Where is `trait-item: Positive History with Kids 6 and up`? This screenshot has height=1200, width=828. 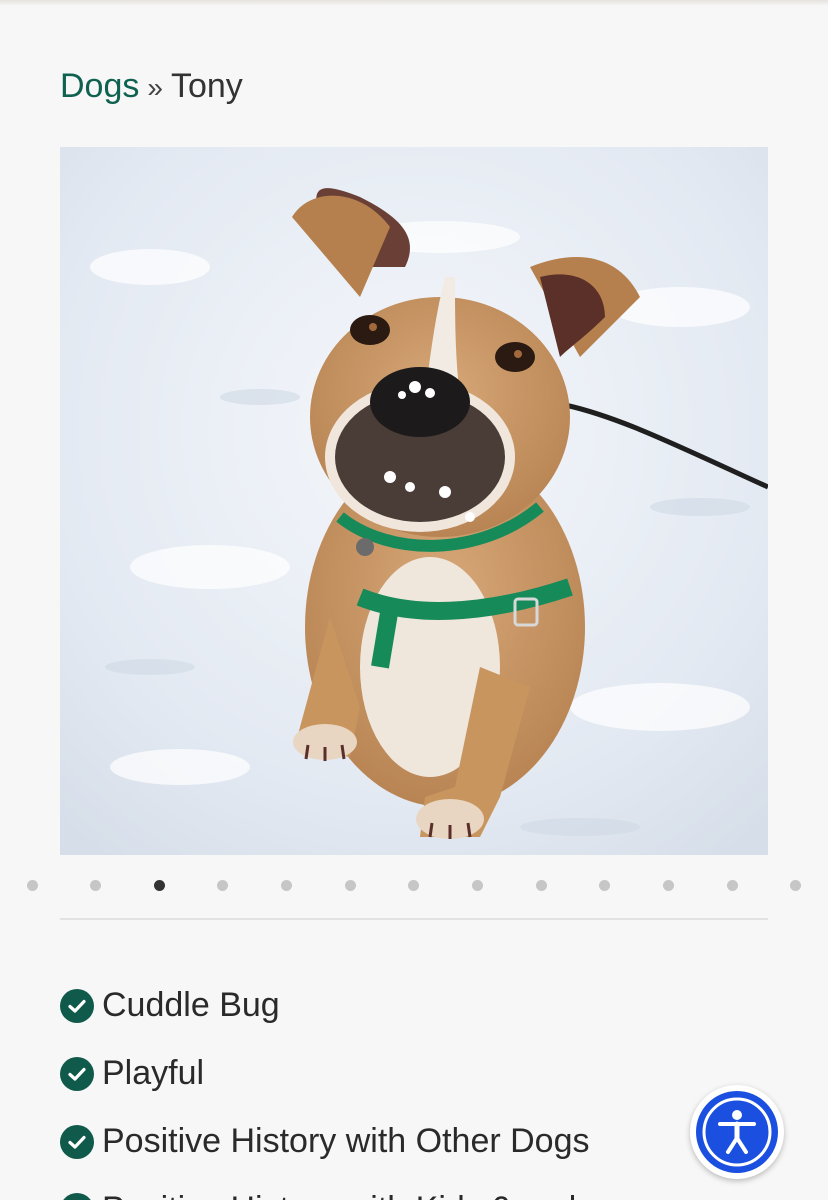
trait-item: Positive History with Kids 6 and up is located at coordinates (440, 1193).